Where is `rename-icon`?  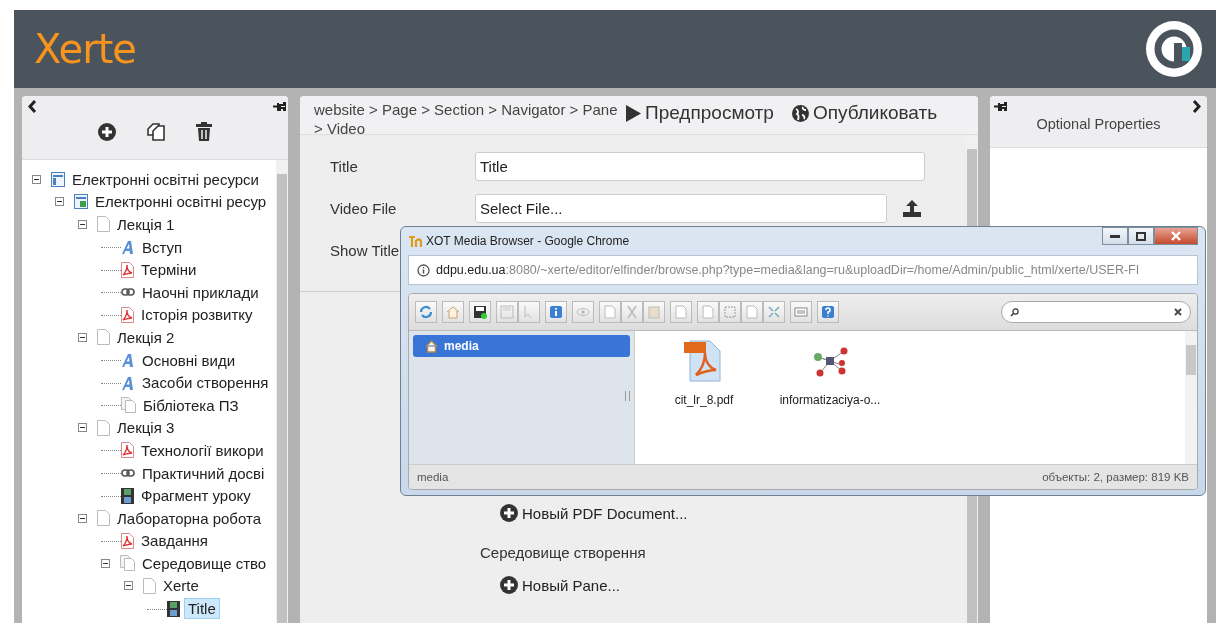 rename-icon is located at coordinates (708, 312).